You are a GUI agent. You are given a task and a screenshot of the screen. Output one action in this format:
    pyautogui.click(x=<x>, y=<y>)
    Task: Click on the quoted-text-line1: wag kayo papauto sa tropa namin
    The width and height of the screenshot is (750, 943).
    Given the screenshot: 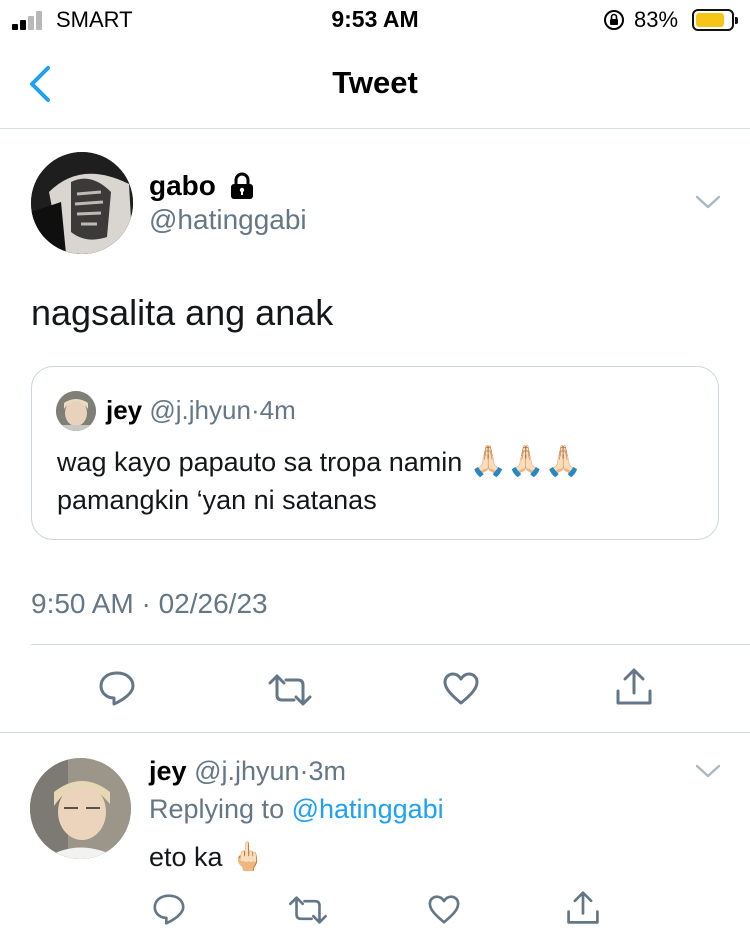 What is the action you would take?
    pyautogui.click(x=260, y=462)
    